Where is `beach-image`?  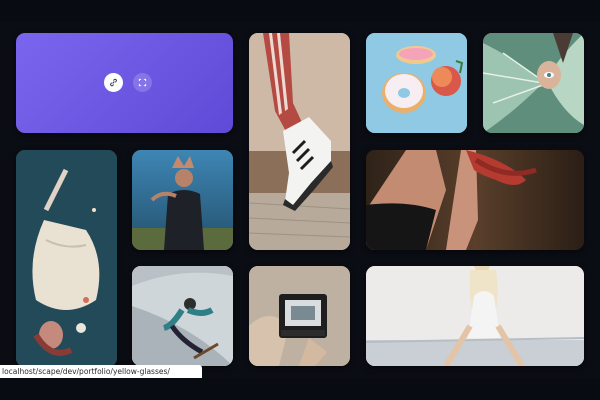 beach-image is located at coordinates (475, 316).